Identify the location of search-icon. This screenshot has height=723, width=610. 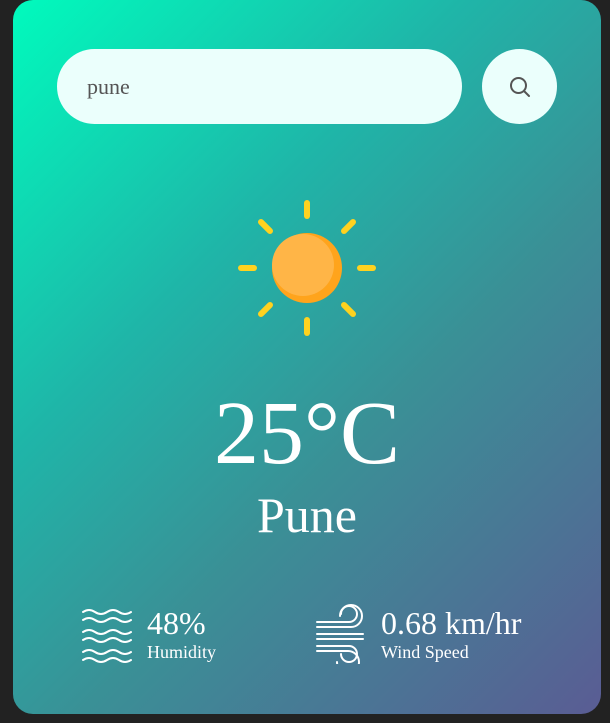
(520, 87).